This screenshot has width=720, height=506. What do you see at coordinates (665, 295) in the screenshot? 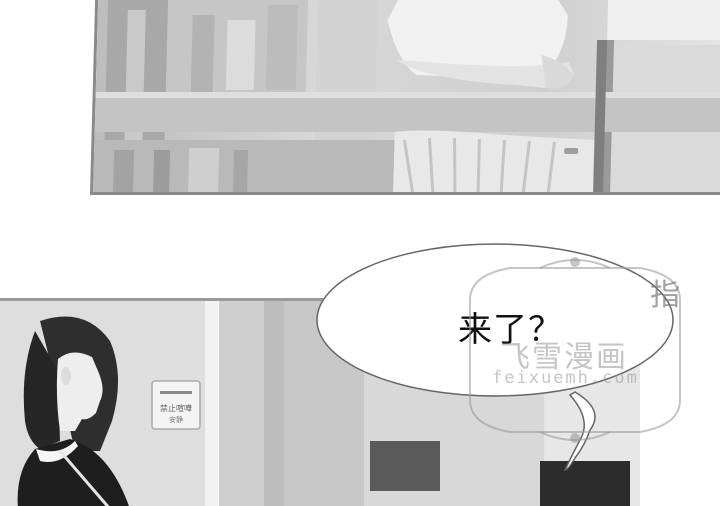
I see `watermark-side-text: 指` at bounding box center [665, 295].